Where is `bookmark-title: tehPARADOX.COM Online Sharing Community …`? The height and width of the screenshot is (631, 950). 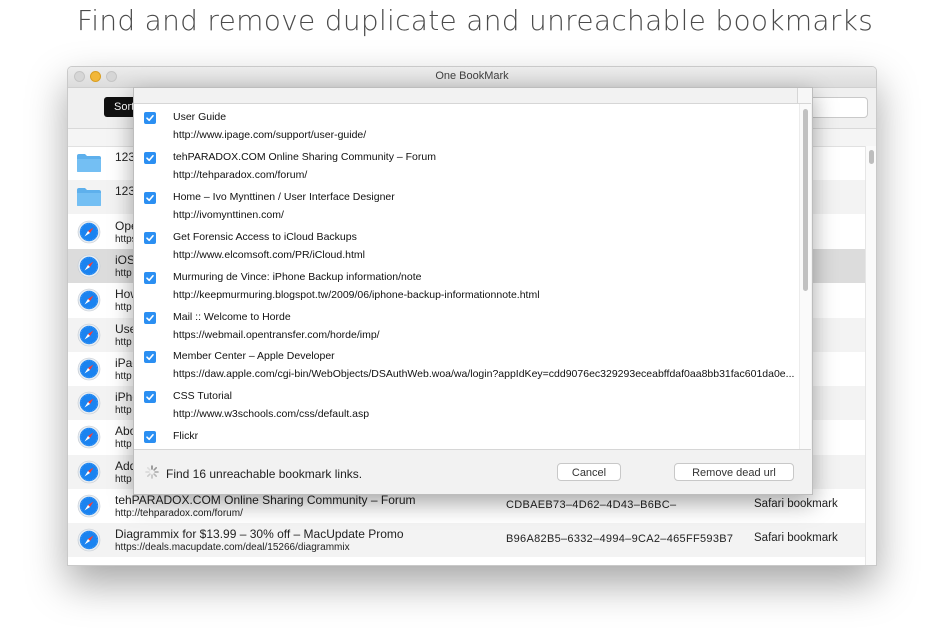
bookmark-title: tehPARADOX.COM Online Sharing Community … is located at coordinates (265, 500).